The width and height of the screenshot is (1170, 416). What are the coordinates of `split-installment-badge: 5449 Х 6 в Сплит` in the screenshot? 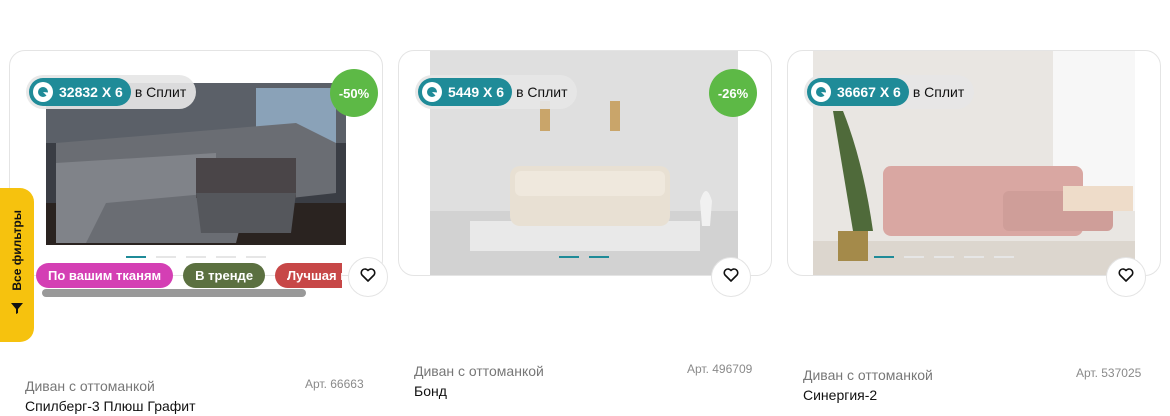 It's located at (496, 92).